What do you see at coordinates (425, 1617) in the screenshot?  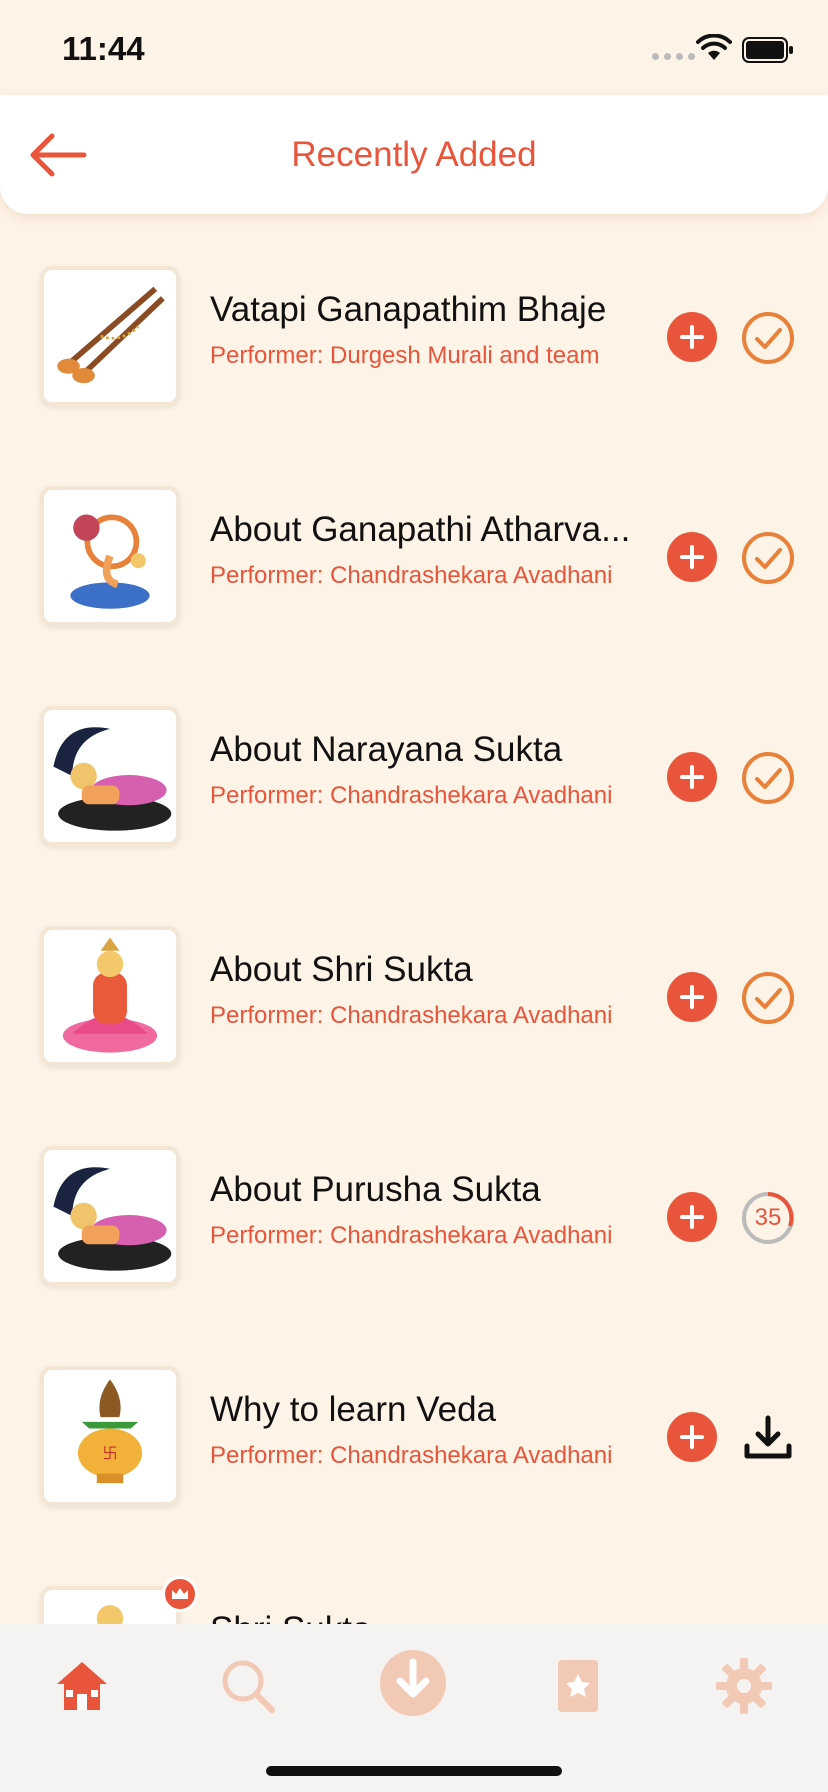 I see `track-title: Shri Sukta` at bounding box center [425, 1617].